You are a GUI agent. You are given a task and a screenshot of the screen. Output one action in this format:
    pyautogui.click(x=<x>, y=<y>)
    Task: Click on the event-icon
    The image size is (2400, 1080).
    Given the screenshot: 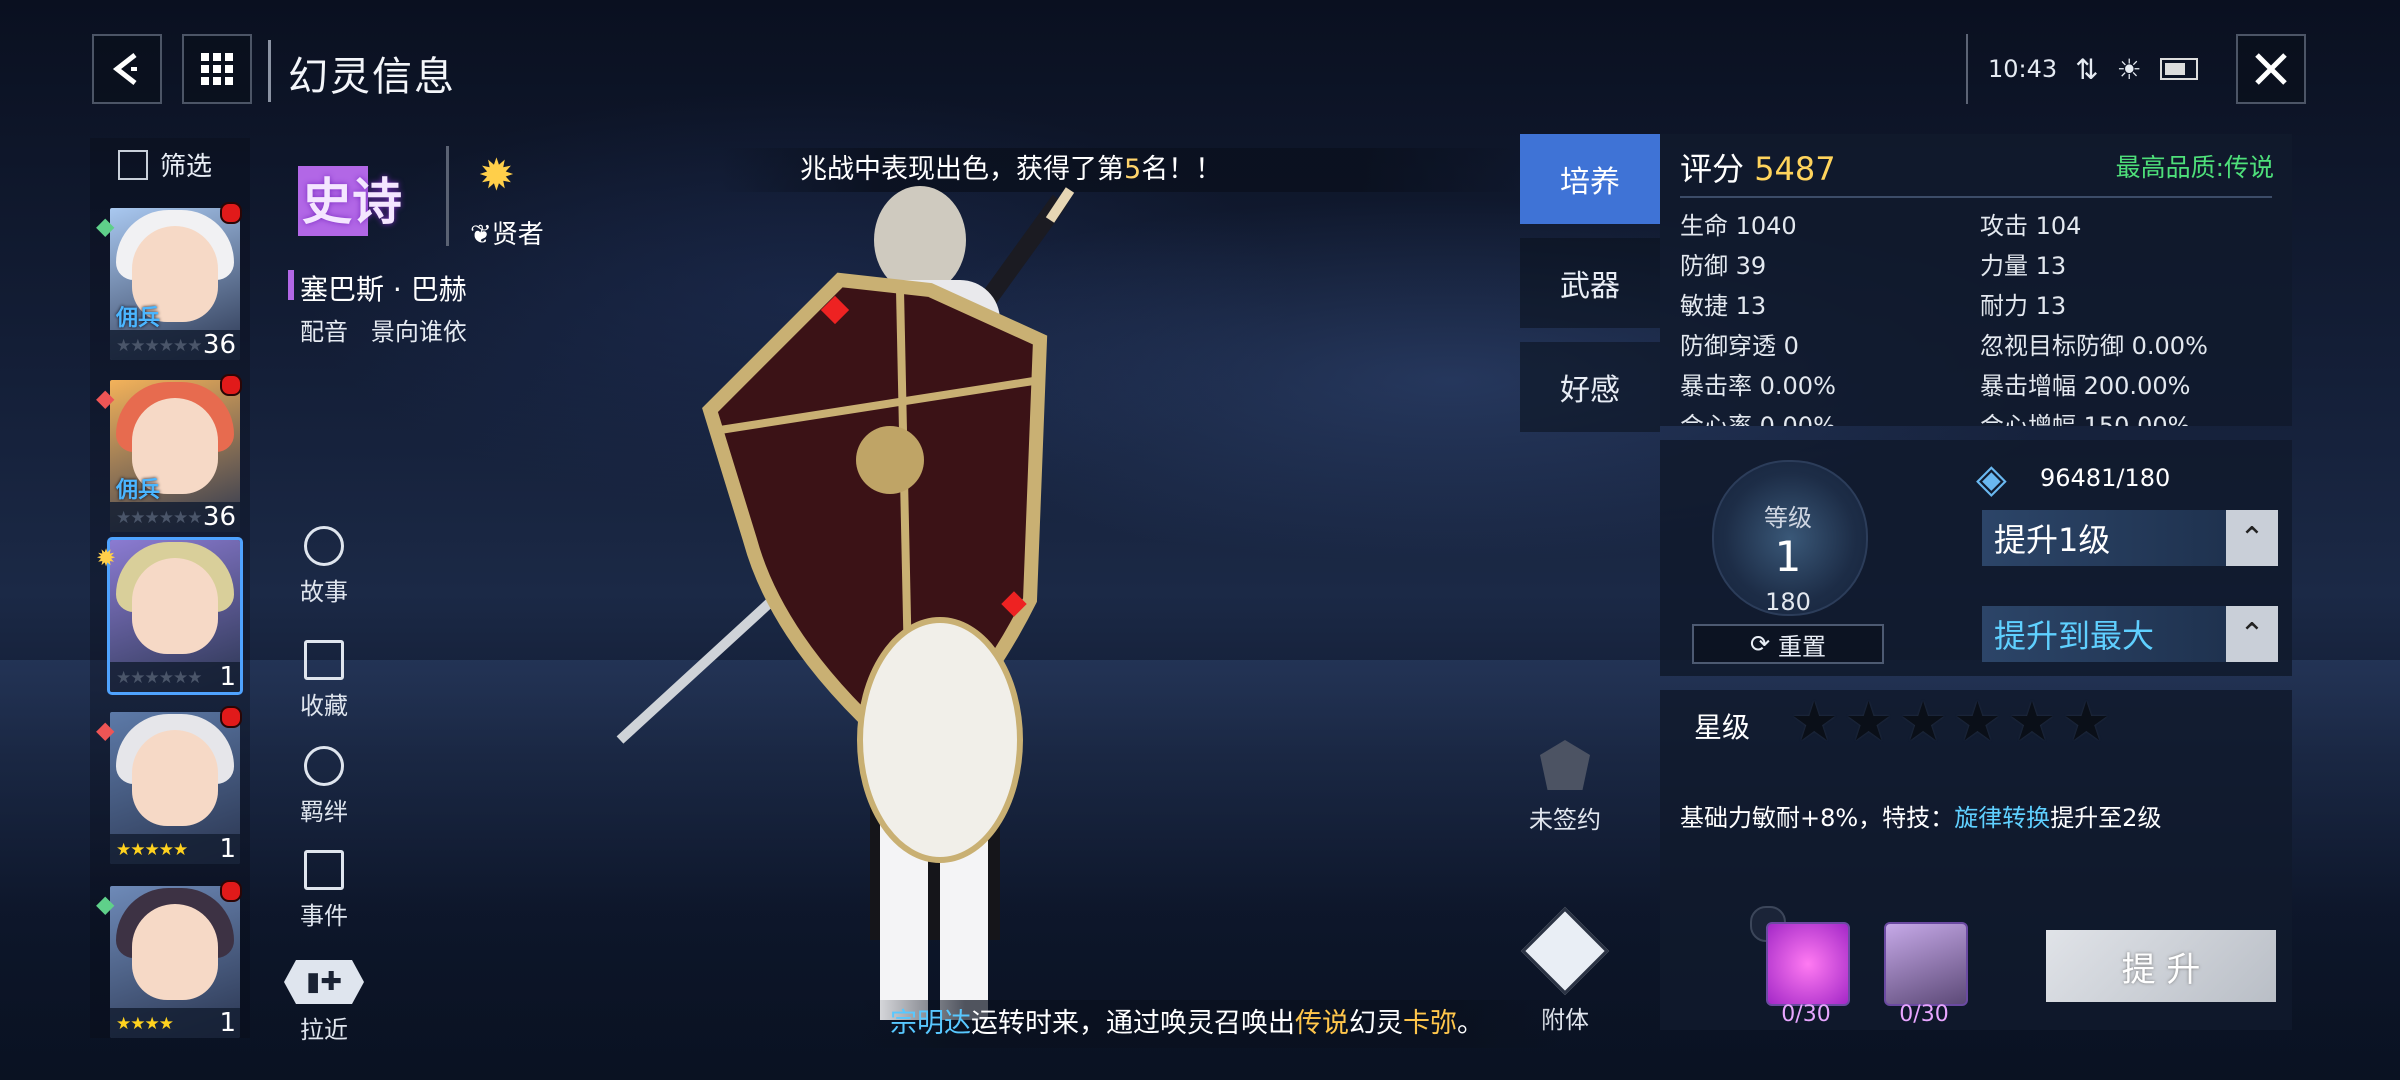 What is the action you would take?
    pyautogui.click(x=324, y=870)
    